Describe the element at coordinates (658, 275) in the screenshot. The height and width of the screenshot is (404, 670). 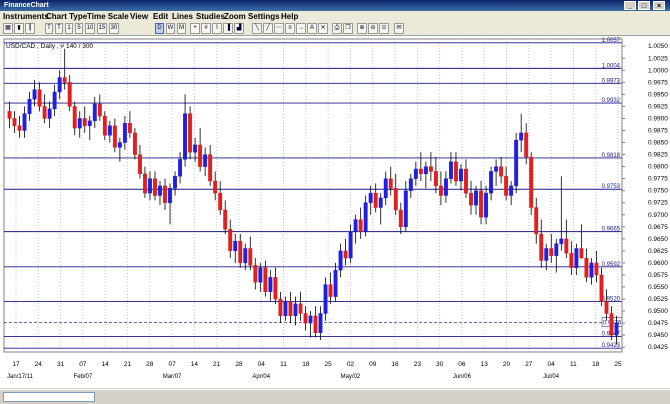
I see `y-tick-label: 0.9575` at that location.